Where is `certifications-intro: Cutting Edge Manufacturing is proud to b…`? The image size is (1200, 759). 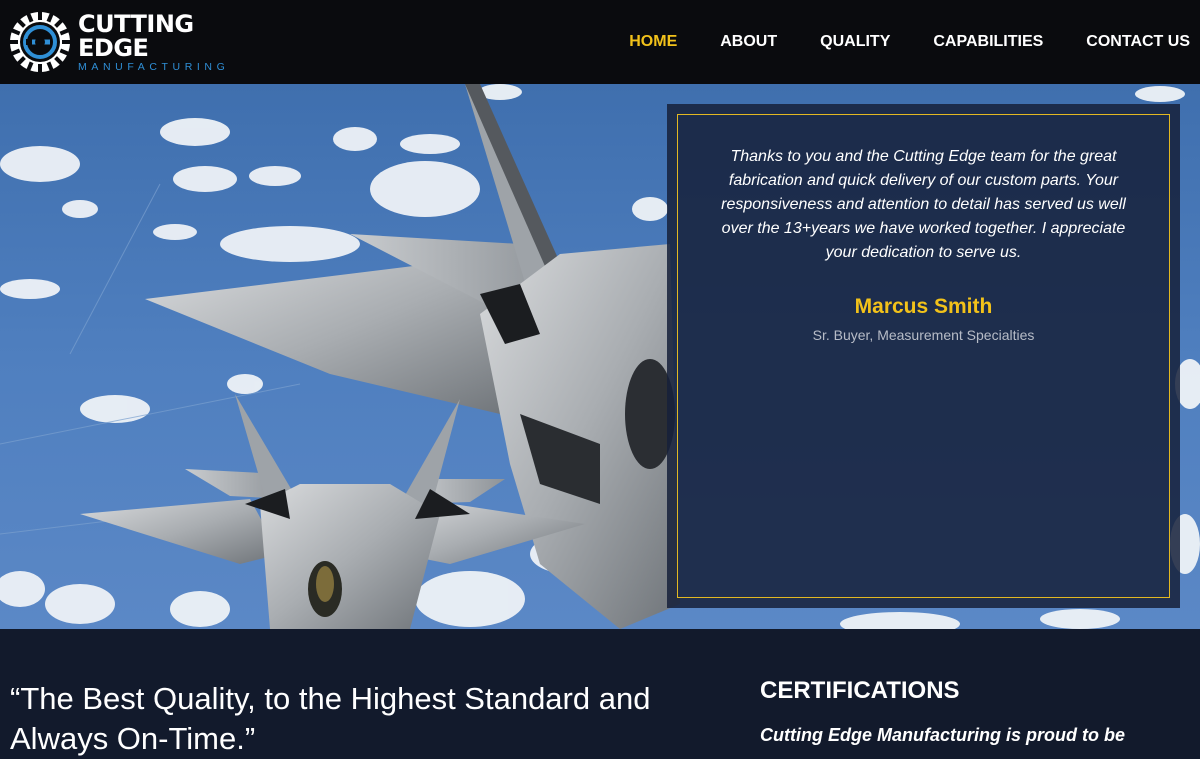
certifications-intro: Cutting Edge Manufacturing is proud to b… is located at coordinates (942, 735).